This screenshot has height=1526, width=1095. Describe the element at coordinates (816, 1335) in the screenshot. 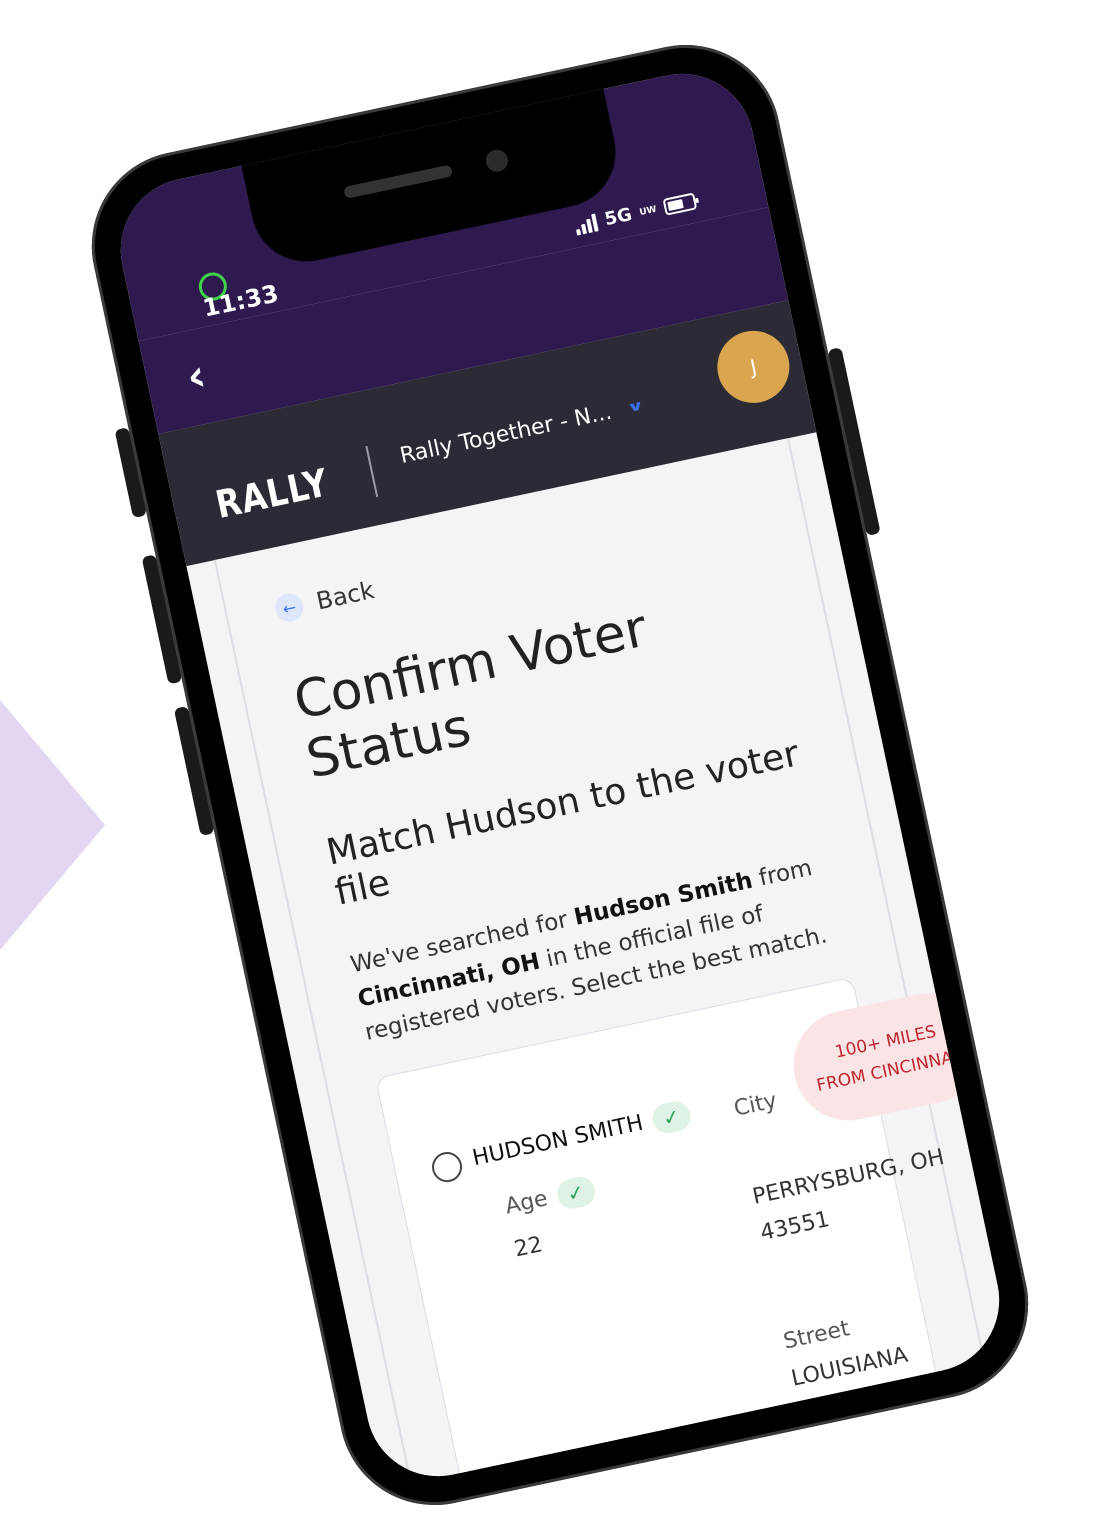

I see `street-label: Street` at that location.